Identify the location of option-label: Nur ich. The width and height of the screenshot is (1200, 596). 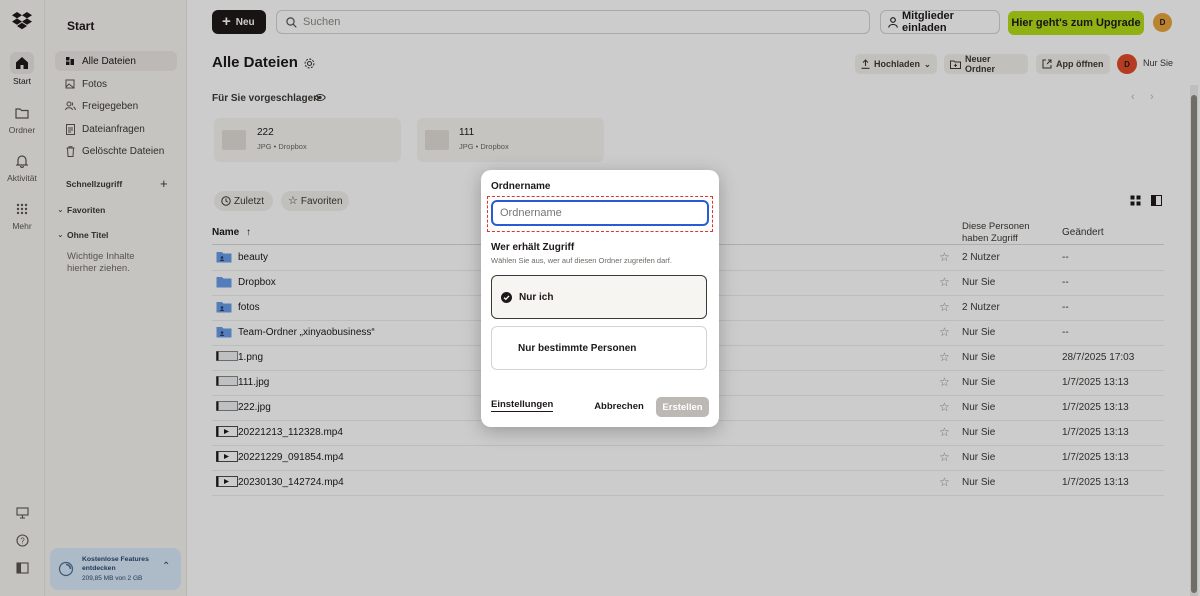
(536, 297).